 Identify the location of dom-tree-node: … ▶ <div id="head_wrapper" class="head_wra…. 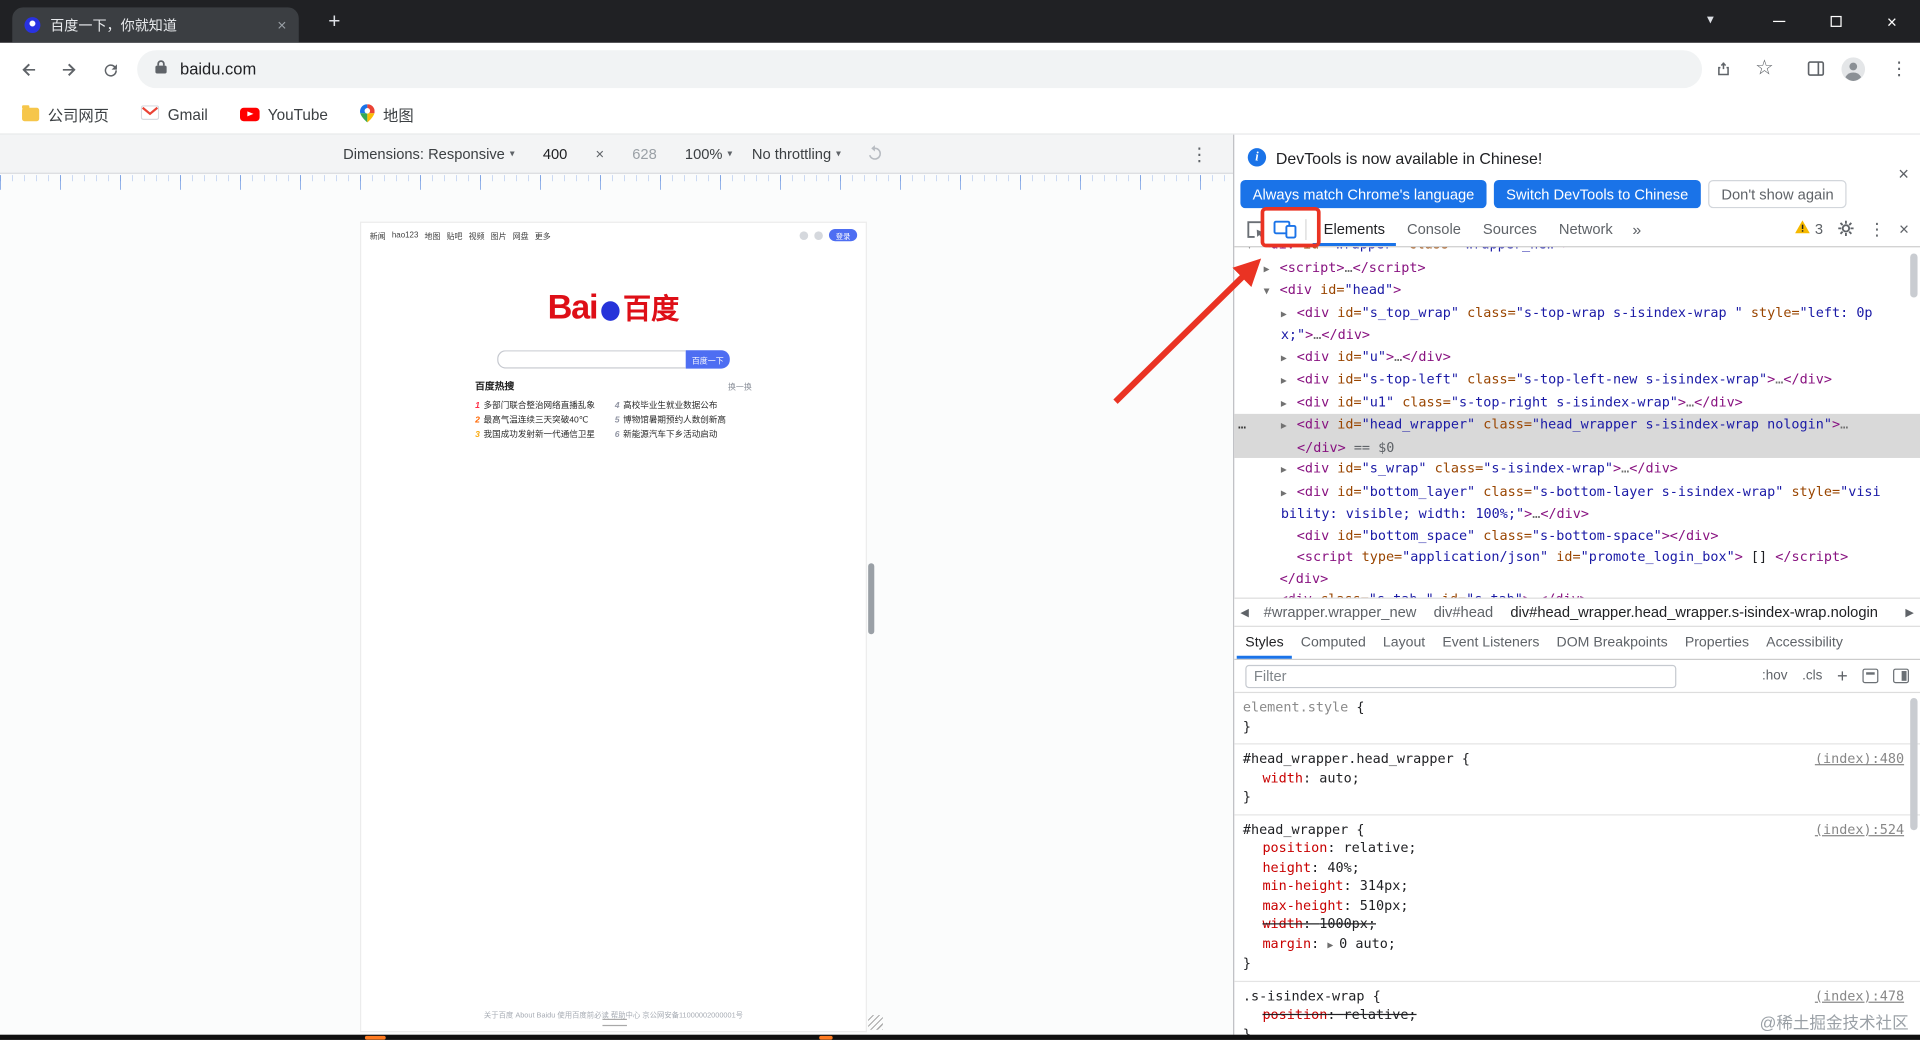
(1577, 435).